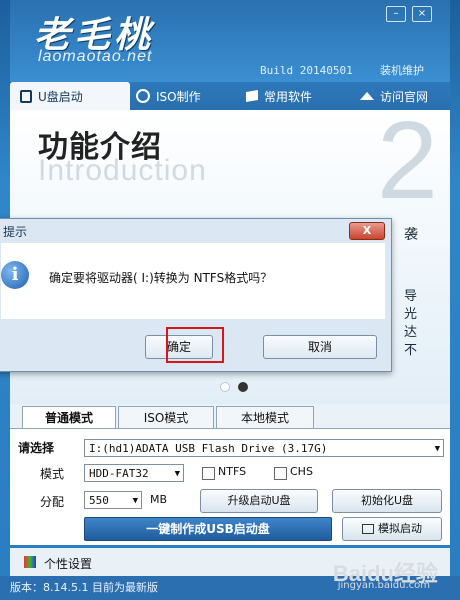 This screenshot has width=460, height=600. What do you see at coordinates (178, 96) in the screenshot?
I see `nav-label: ISO制作` at bounding box center [178, 96].